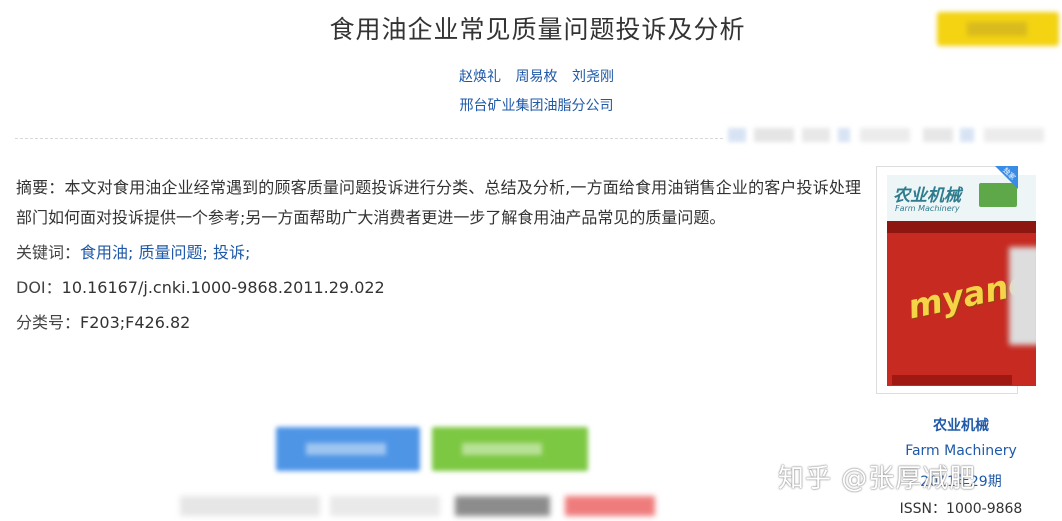  Describe the element at coordinates (48, 322) in the screenshot. I see `classification-label: 分类号：` at that location.